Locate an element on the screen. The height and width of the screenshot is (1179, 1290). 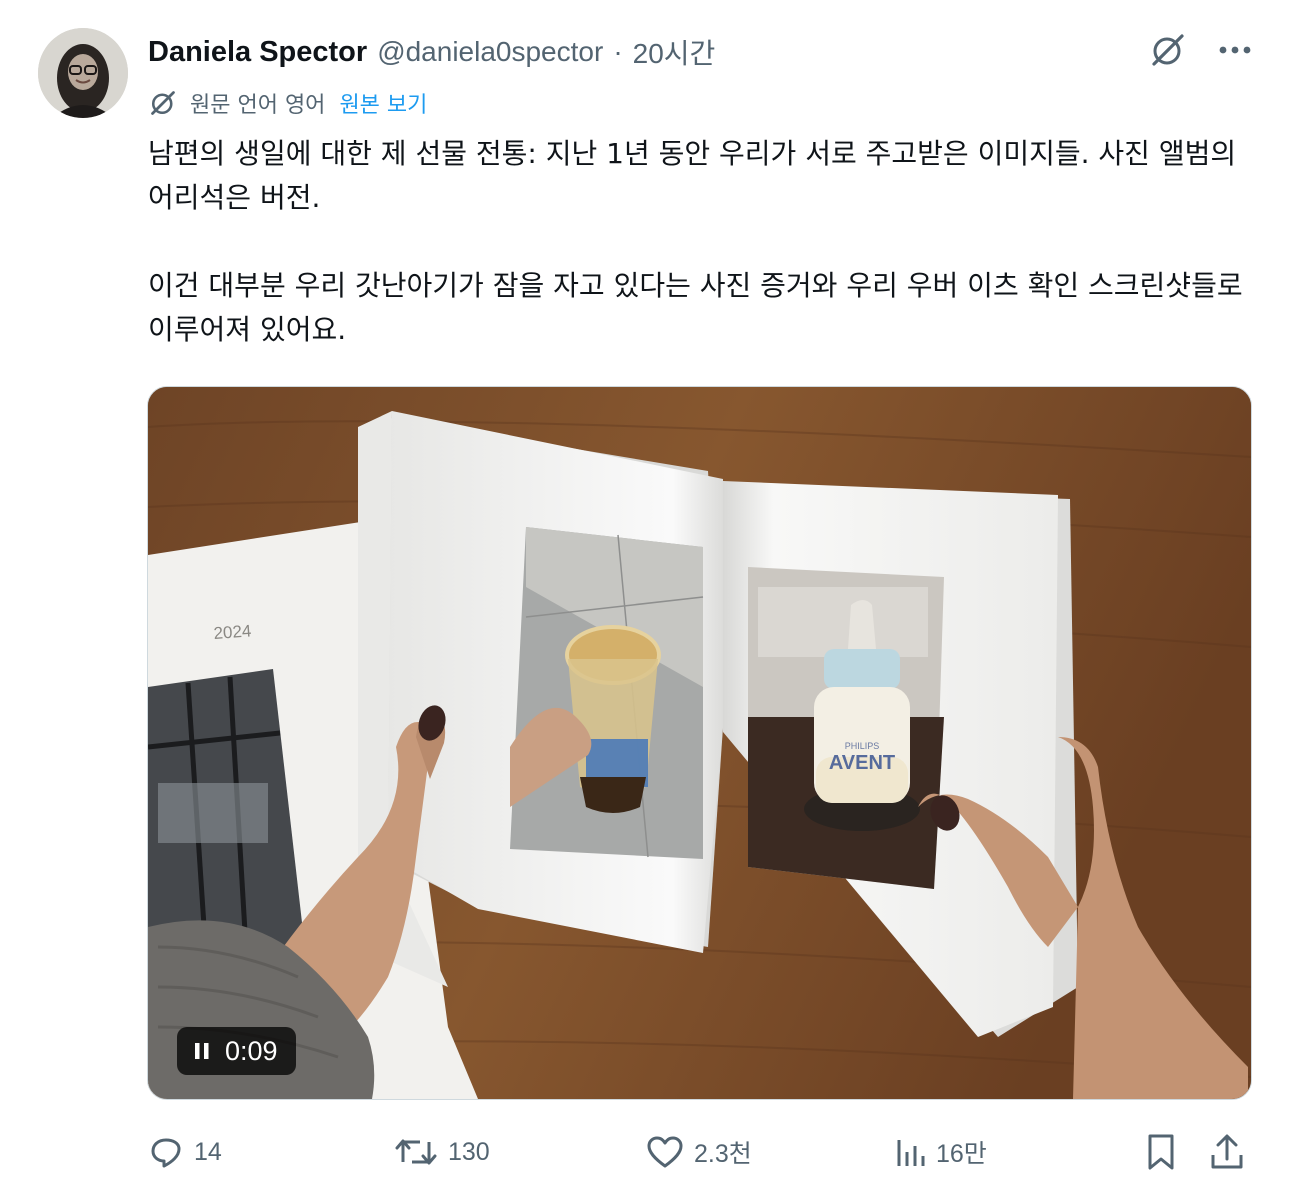
avatar is located at coordinates (83, 73).